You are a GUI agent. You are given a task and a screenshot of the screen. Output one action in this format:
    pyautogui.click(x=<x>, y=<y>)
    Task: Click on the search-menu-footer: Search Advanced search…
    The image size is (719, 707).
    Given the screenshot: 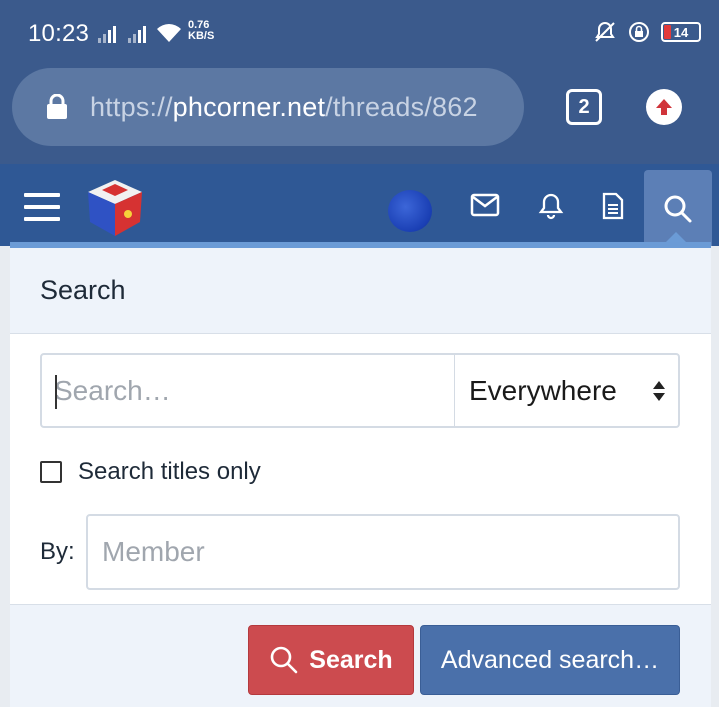 What is the action you would take?
    pyautogui.click(x=360, y=655)
    